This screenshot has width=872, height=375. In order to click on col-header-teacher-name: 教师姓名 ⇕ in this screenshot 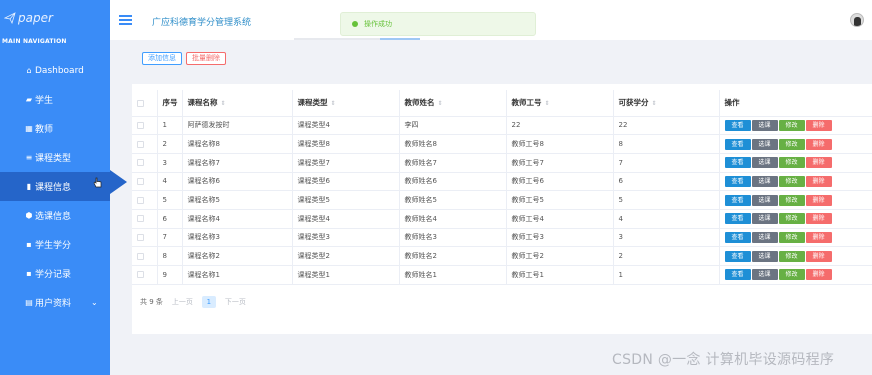, I will do `click(452, 103)`.